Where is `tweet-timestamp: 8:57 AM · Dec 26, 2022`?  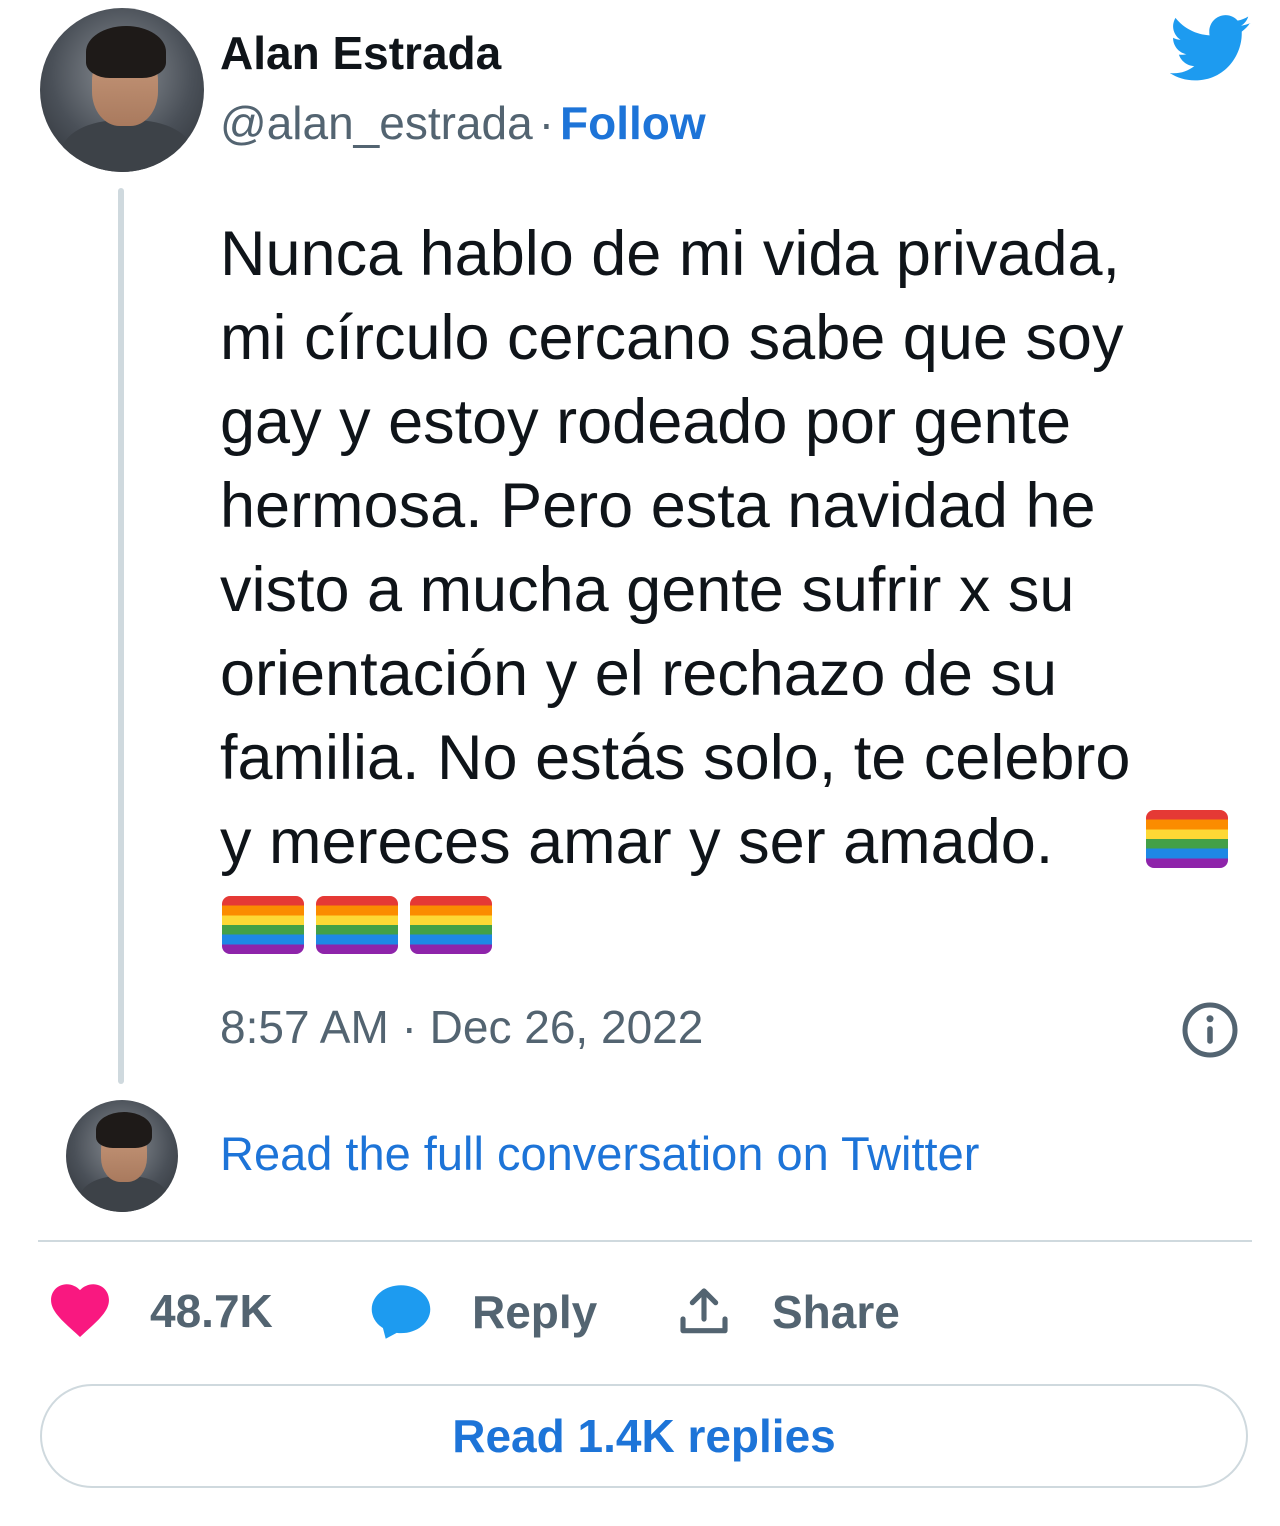
tweet-timestamp: 8:57 AM · Dec 26, 2022 is located at coordinates (461, 1027).